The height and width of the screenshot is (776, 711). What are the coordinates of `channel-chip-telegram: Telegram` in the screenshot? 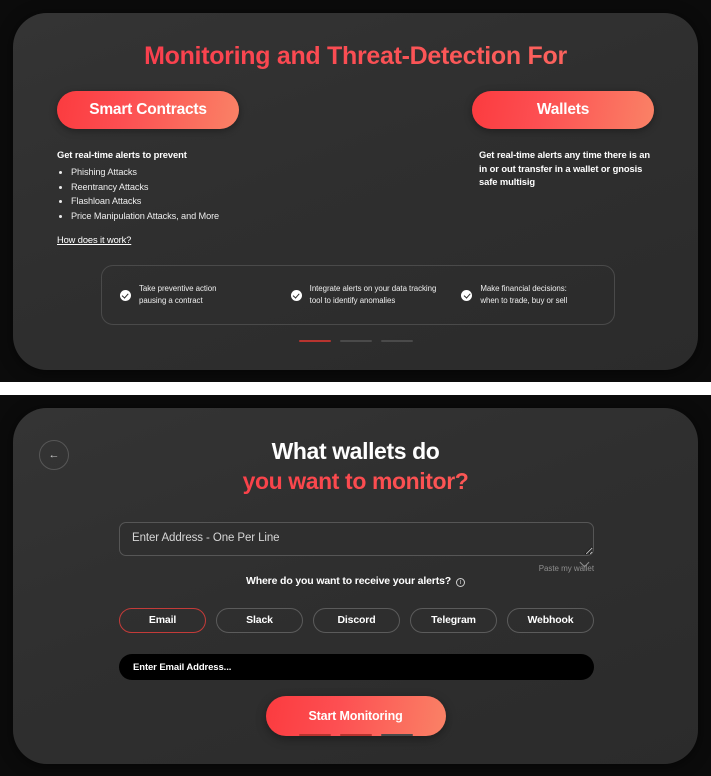 It's located at (453, 620).